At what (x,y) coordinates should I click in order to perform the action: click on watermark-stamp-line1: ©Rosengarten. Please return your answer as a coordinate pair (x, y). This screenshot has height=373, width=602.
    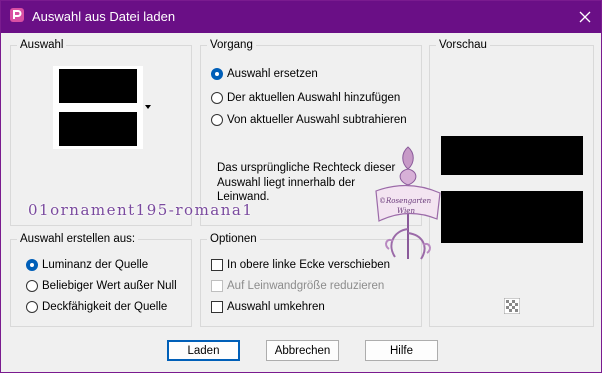
    Looking at the image, I should click on (405, 201).